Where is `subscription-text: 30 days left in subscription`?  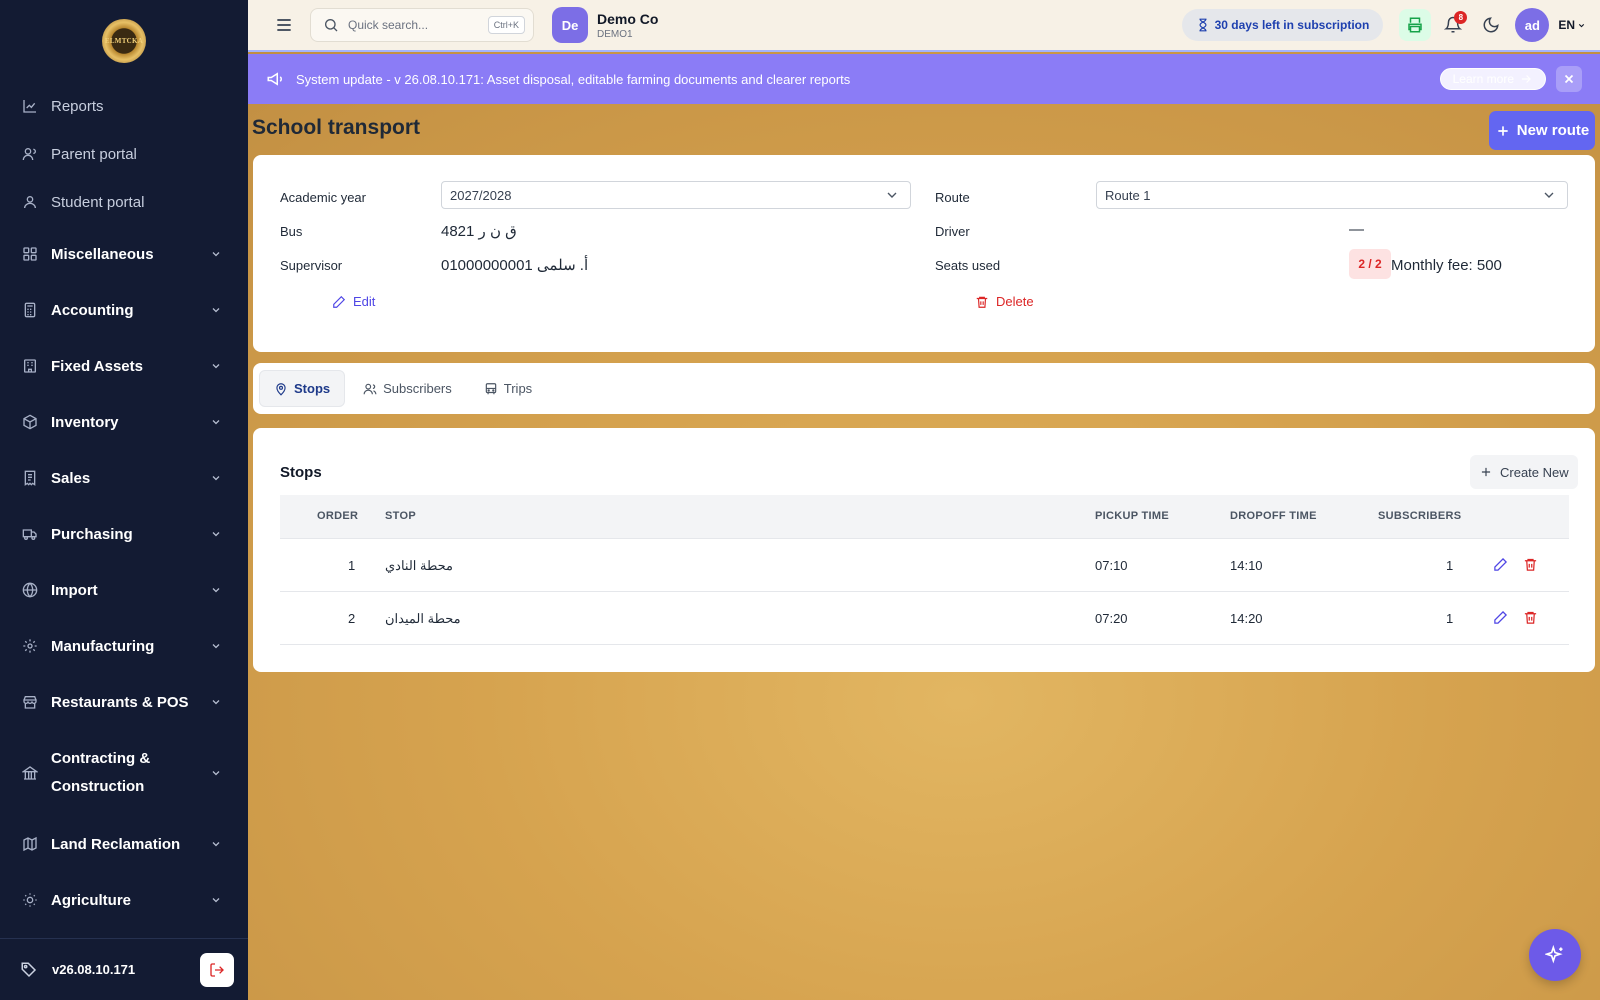
subscription-text: 30 days left in subscription is located at coordinates (1292, 25).